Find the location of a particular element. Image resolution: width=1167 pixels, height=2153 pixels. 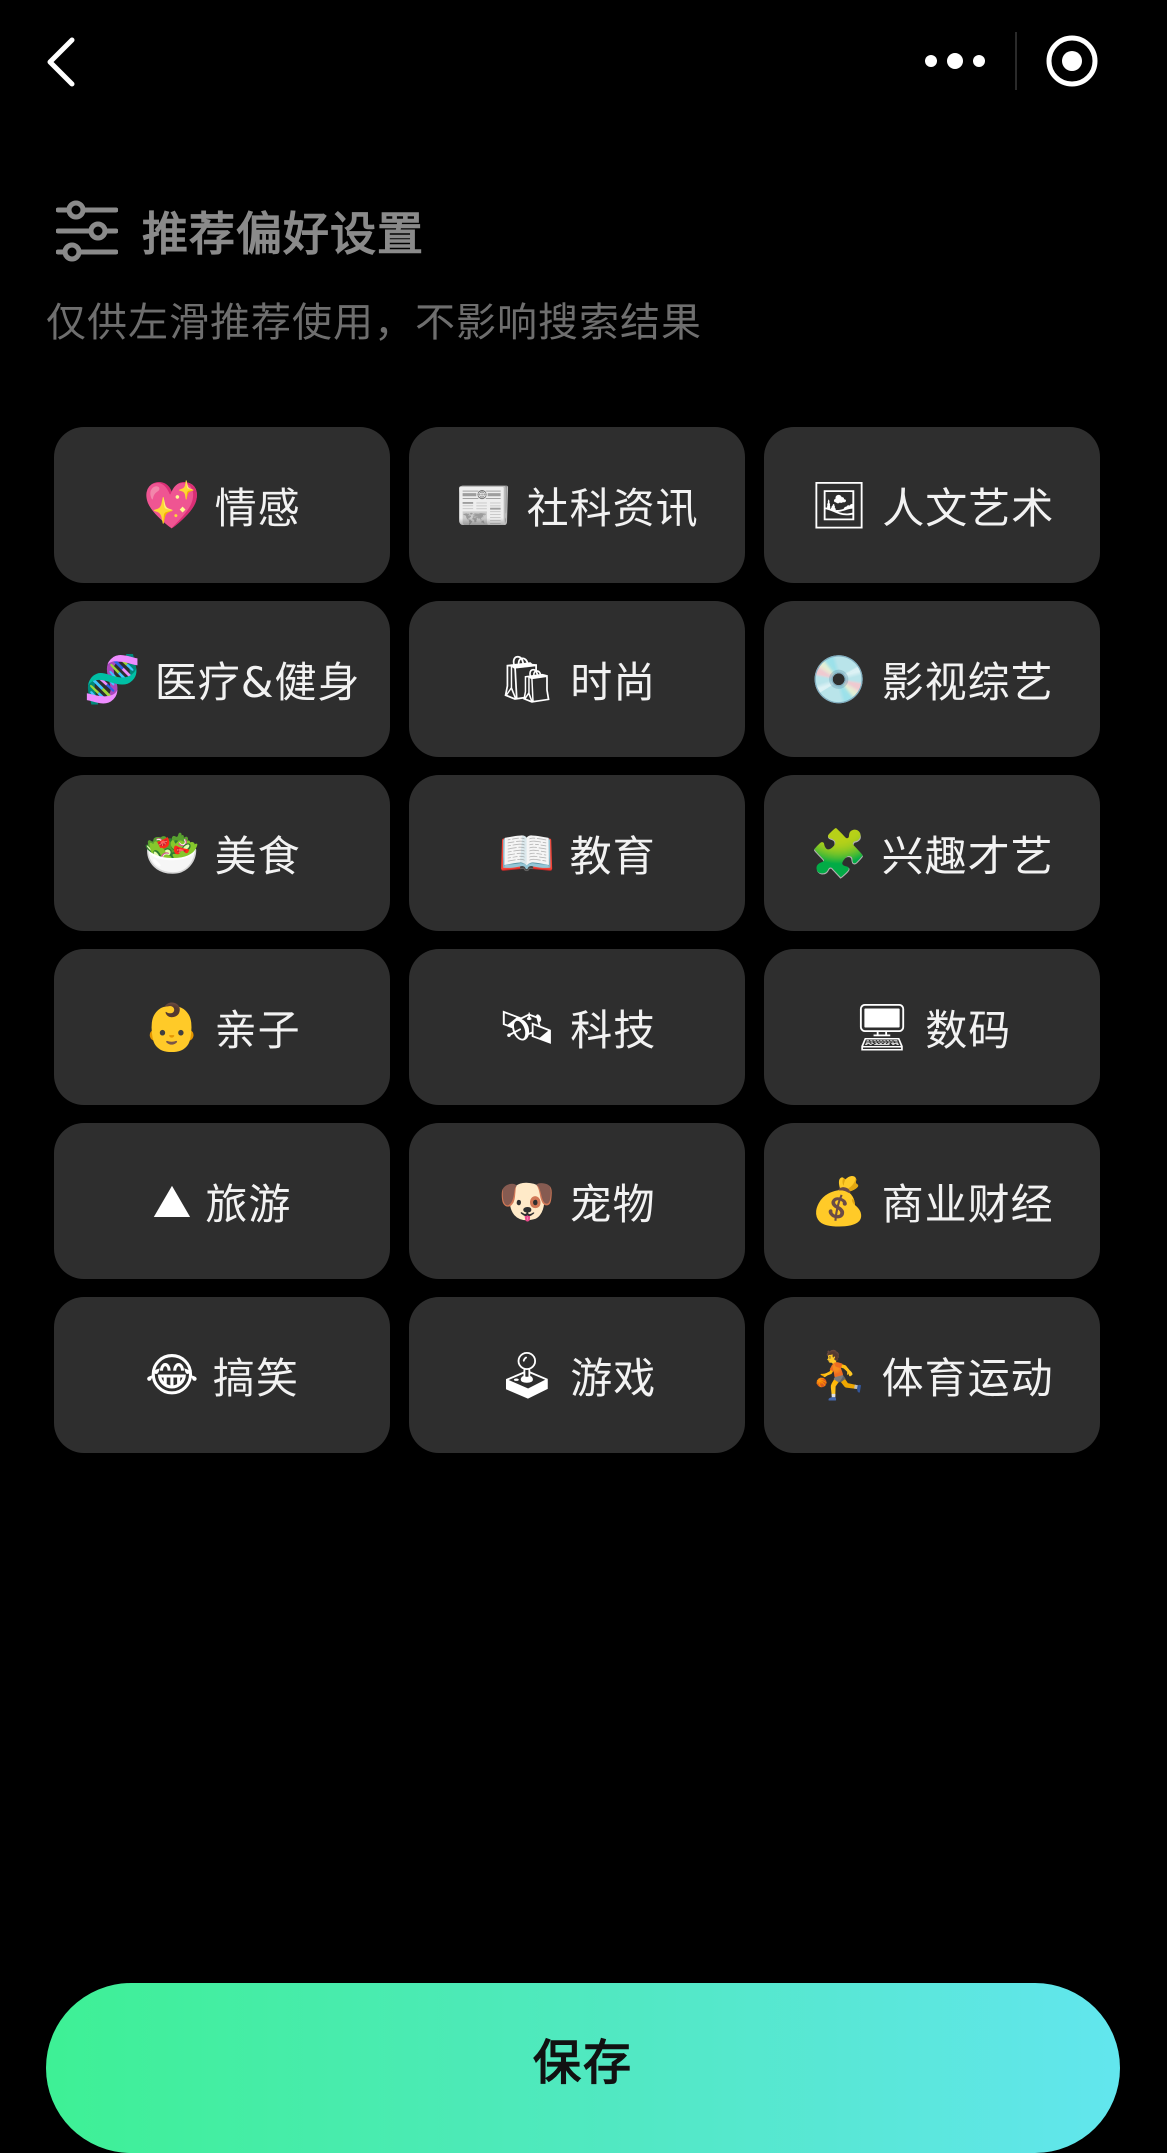

back-button is located at coordinates (62, 62).